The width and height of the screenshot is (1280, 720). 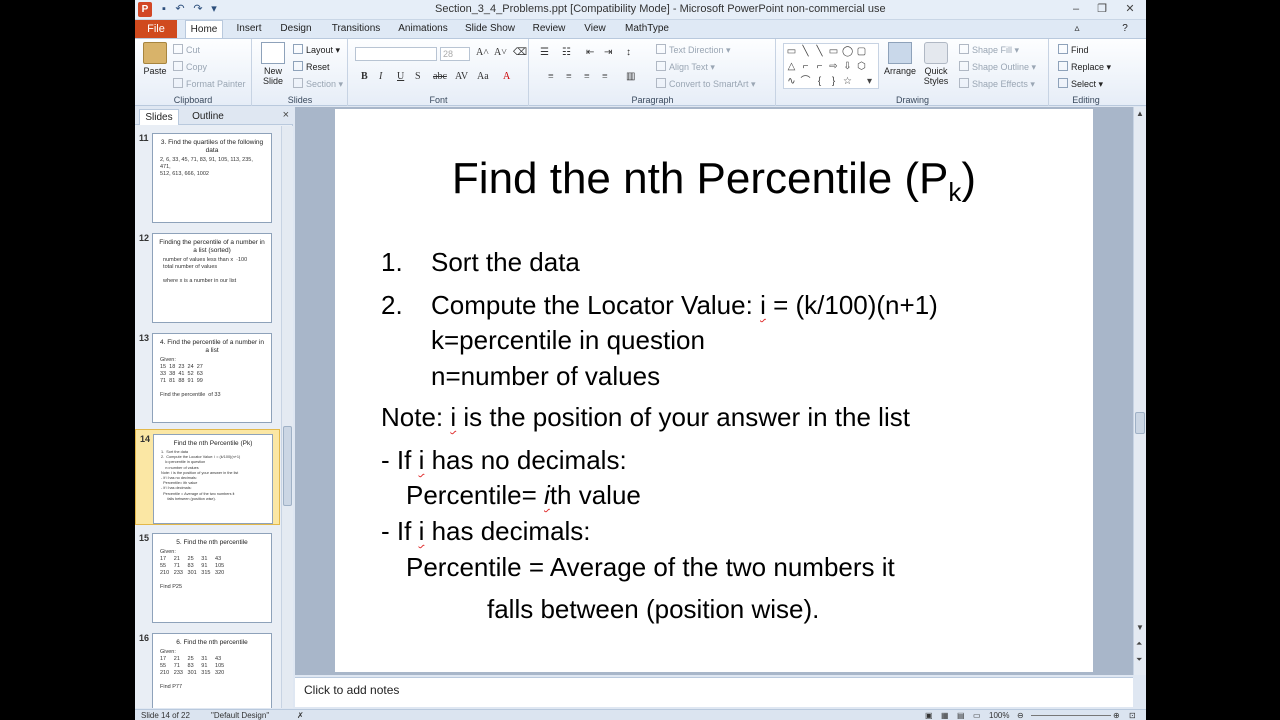 I want to click on shape-fill-button: Shape Fill ▾, so click(x=989, y=50).